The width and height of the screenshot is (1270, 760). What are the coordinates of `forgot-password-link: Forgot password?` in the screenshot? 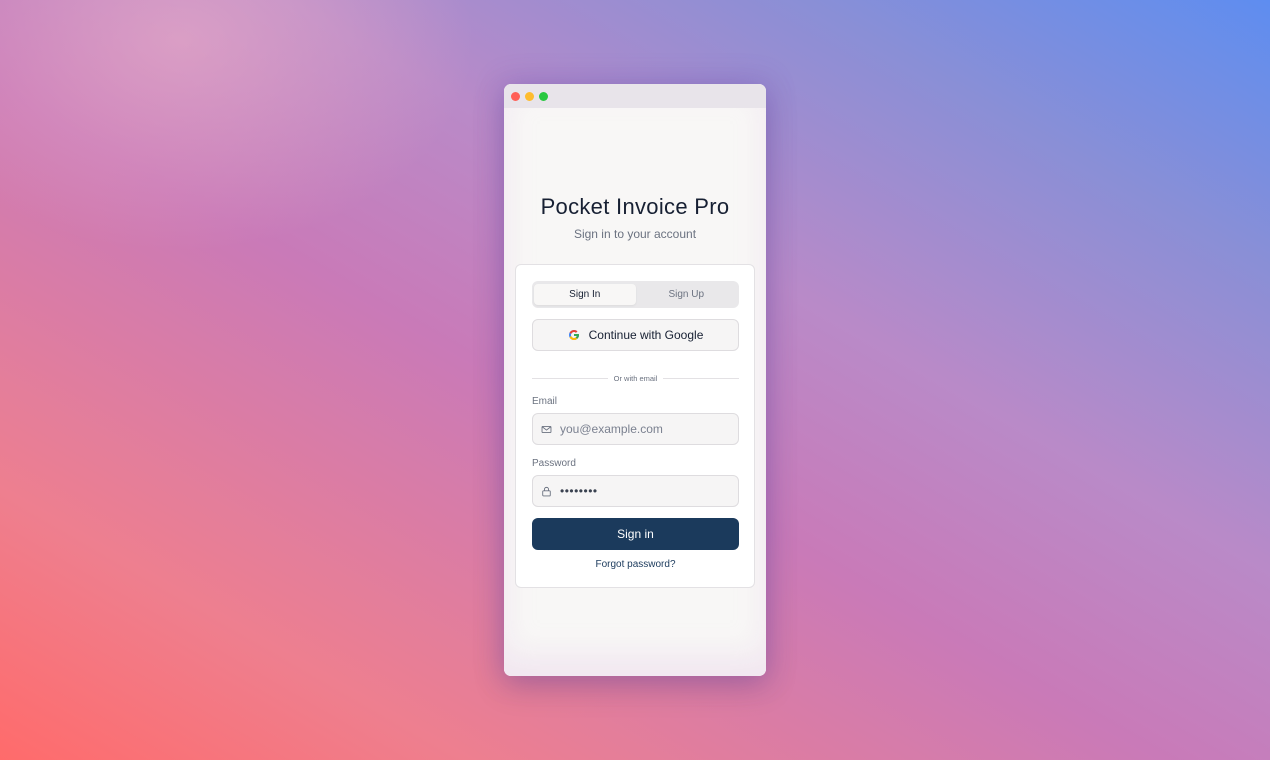 It's located at (635, 564).